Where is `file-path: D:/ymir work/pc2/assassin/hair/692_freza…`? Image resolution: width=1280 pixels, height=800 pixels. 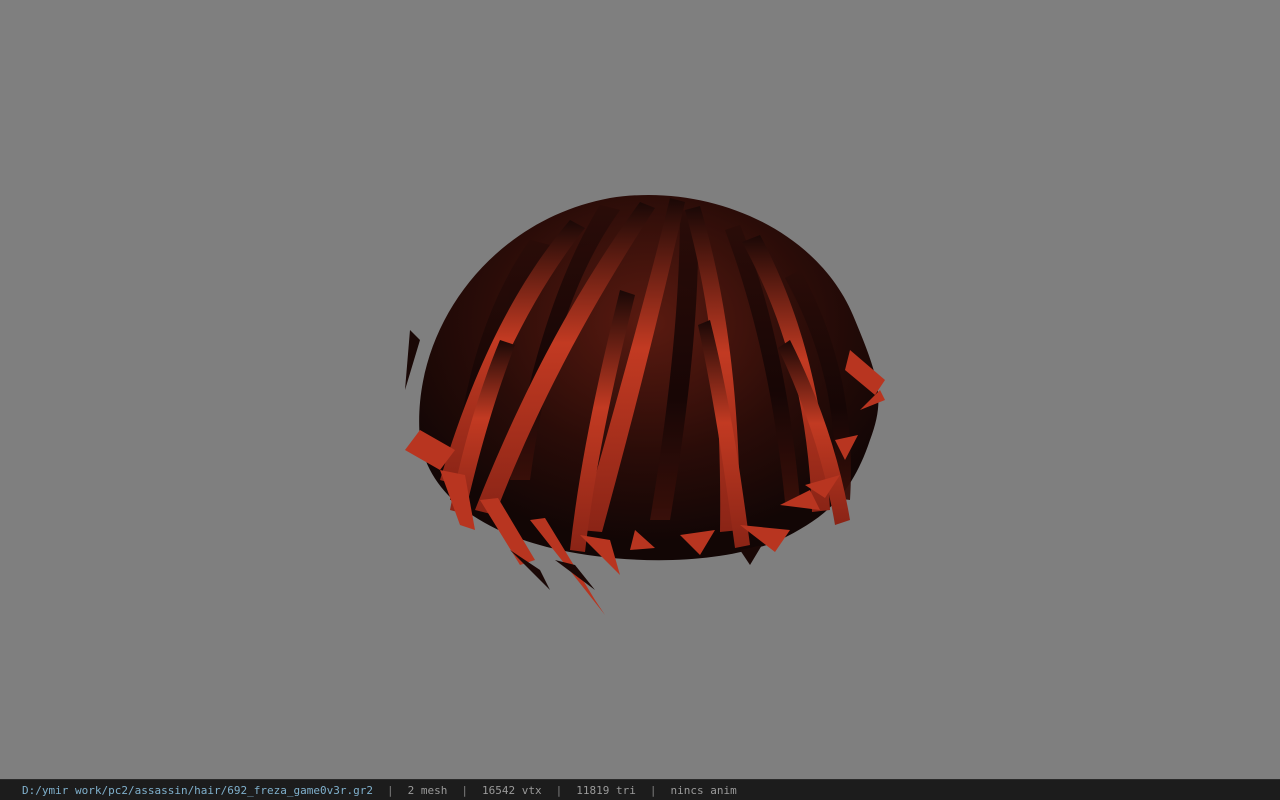 file-path: D:/ymir work/pc2/assassin/hair/692_freza… is located at coordinates (197, 790).